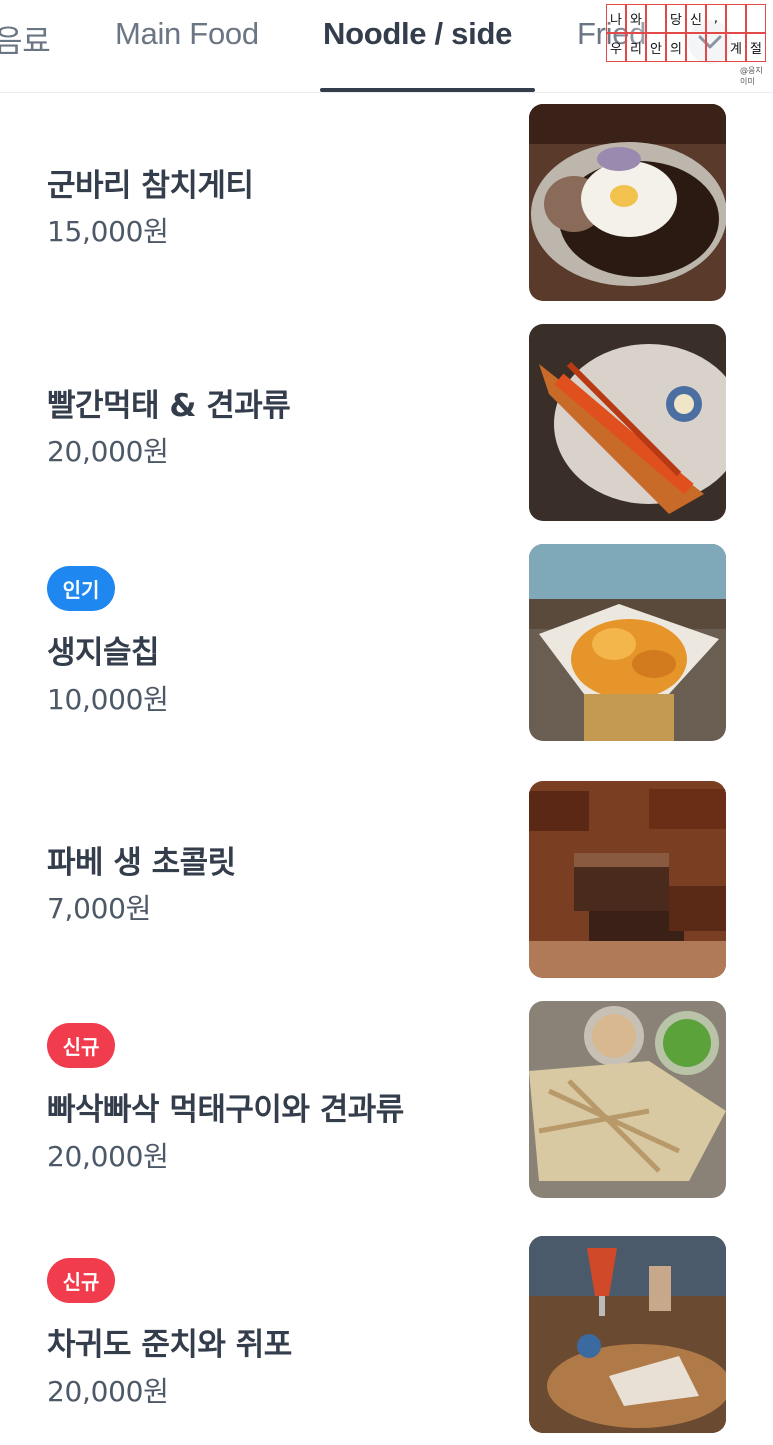 Image resolution: width=773 pixels, height=1445 pixels. Describe the element at coordinates (627, 879) in the screenshot. I see `cocoa-chocolate-cubes-photo` at that location.